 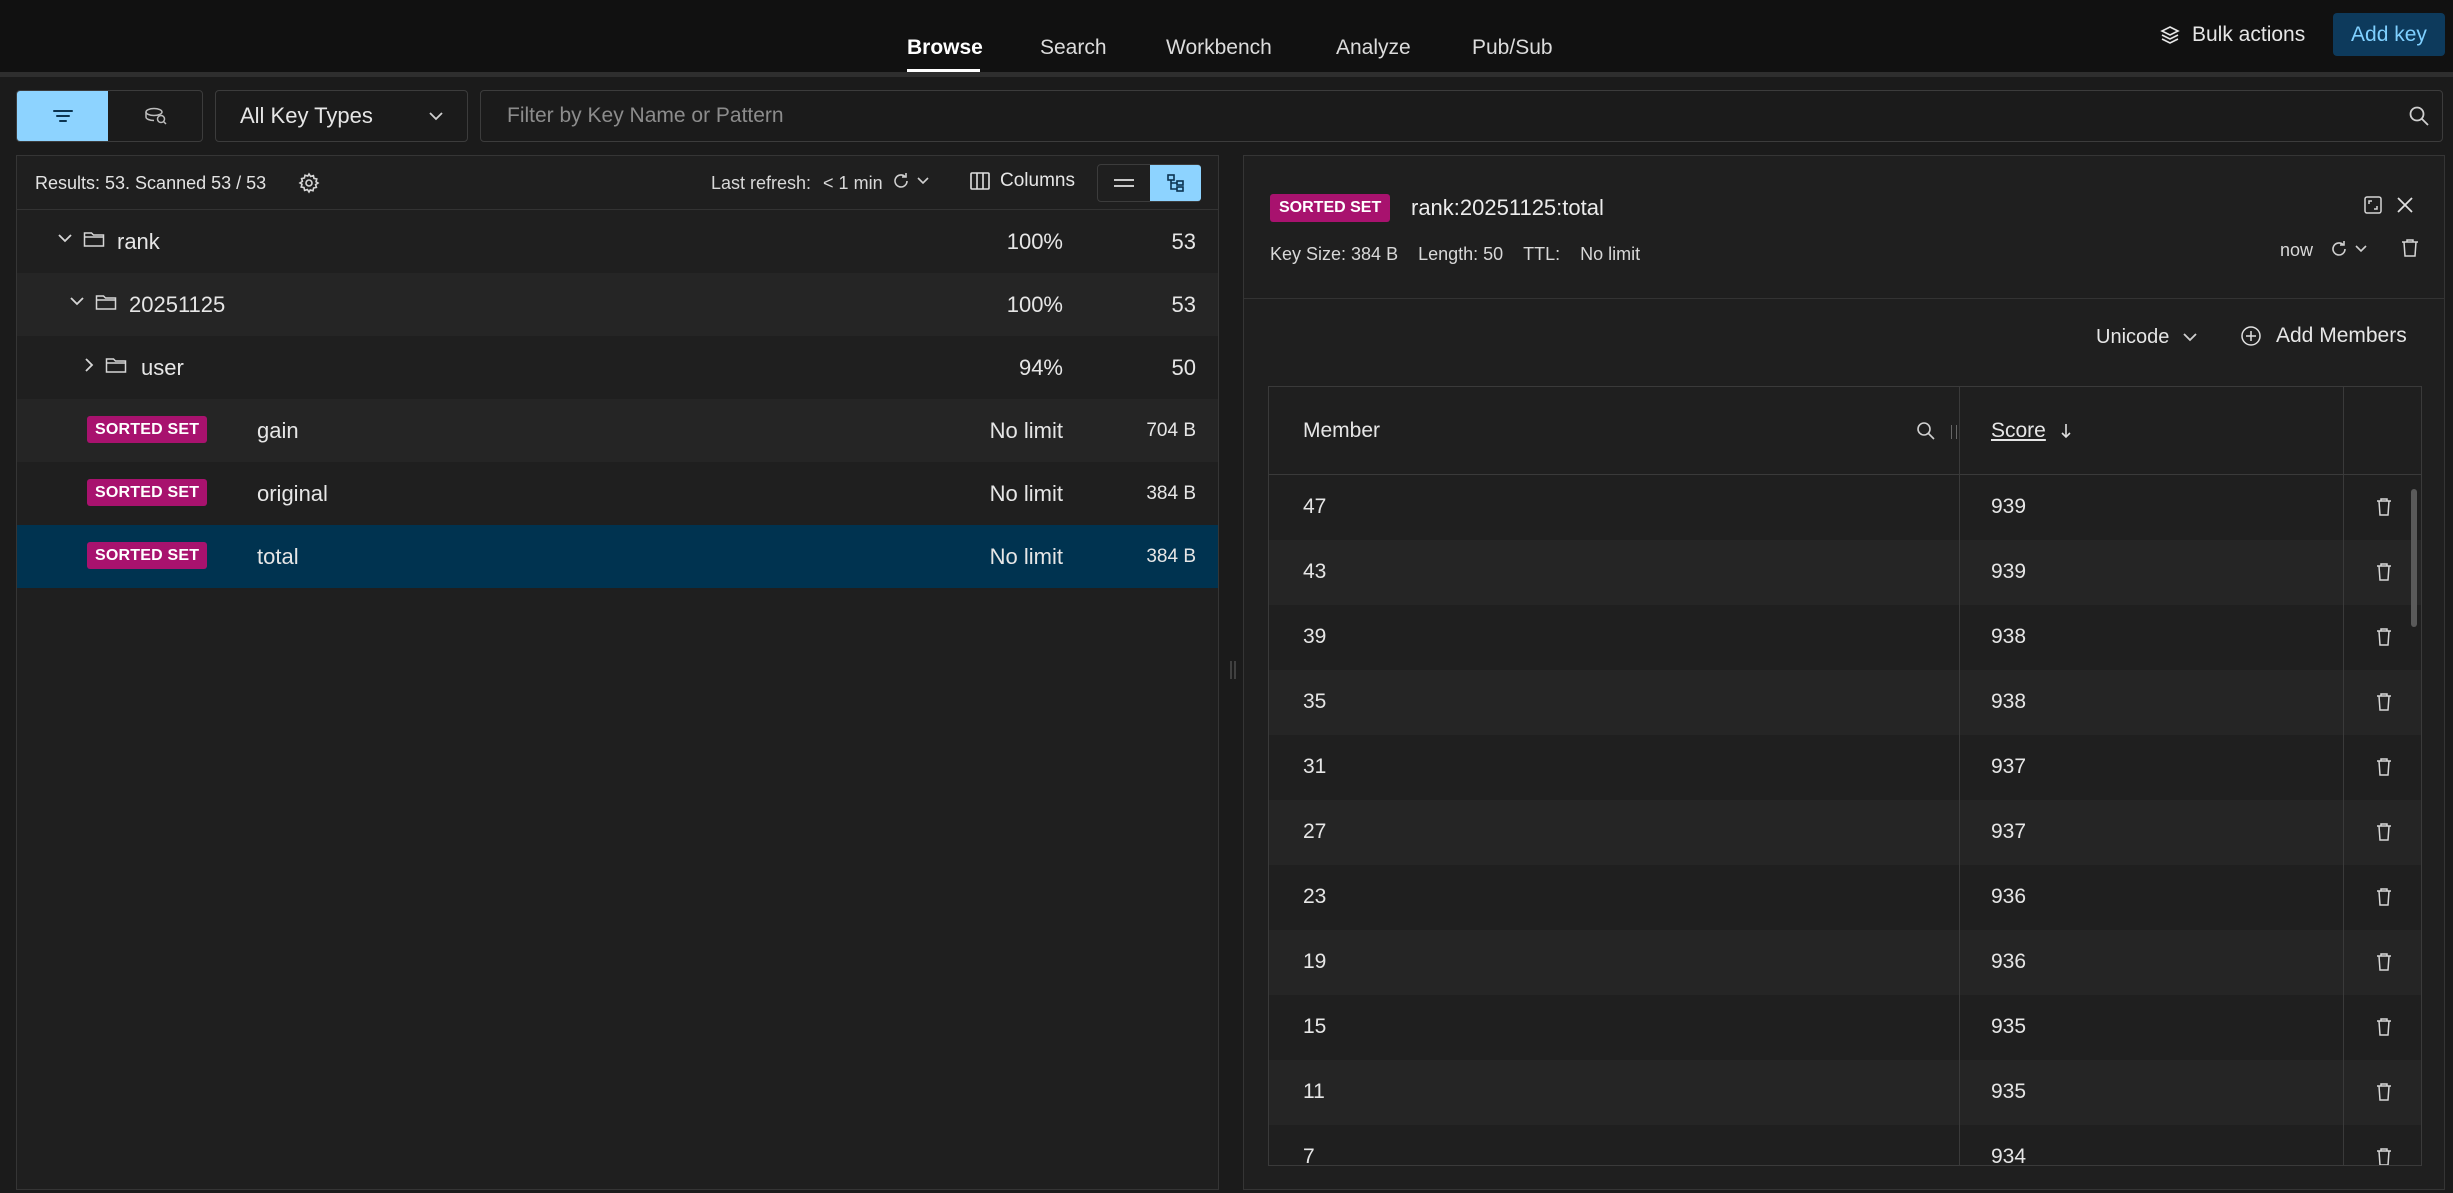 I want to click on tree-row-20251125: 20251125 100% 53, so click(x=617, y=304).